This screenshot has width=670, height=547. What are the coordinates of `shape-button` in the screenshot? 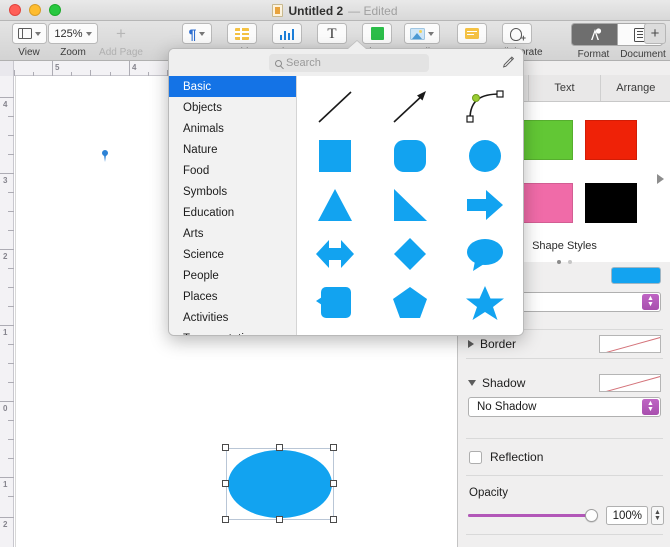 It's located at (377, 33).